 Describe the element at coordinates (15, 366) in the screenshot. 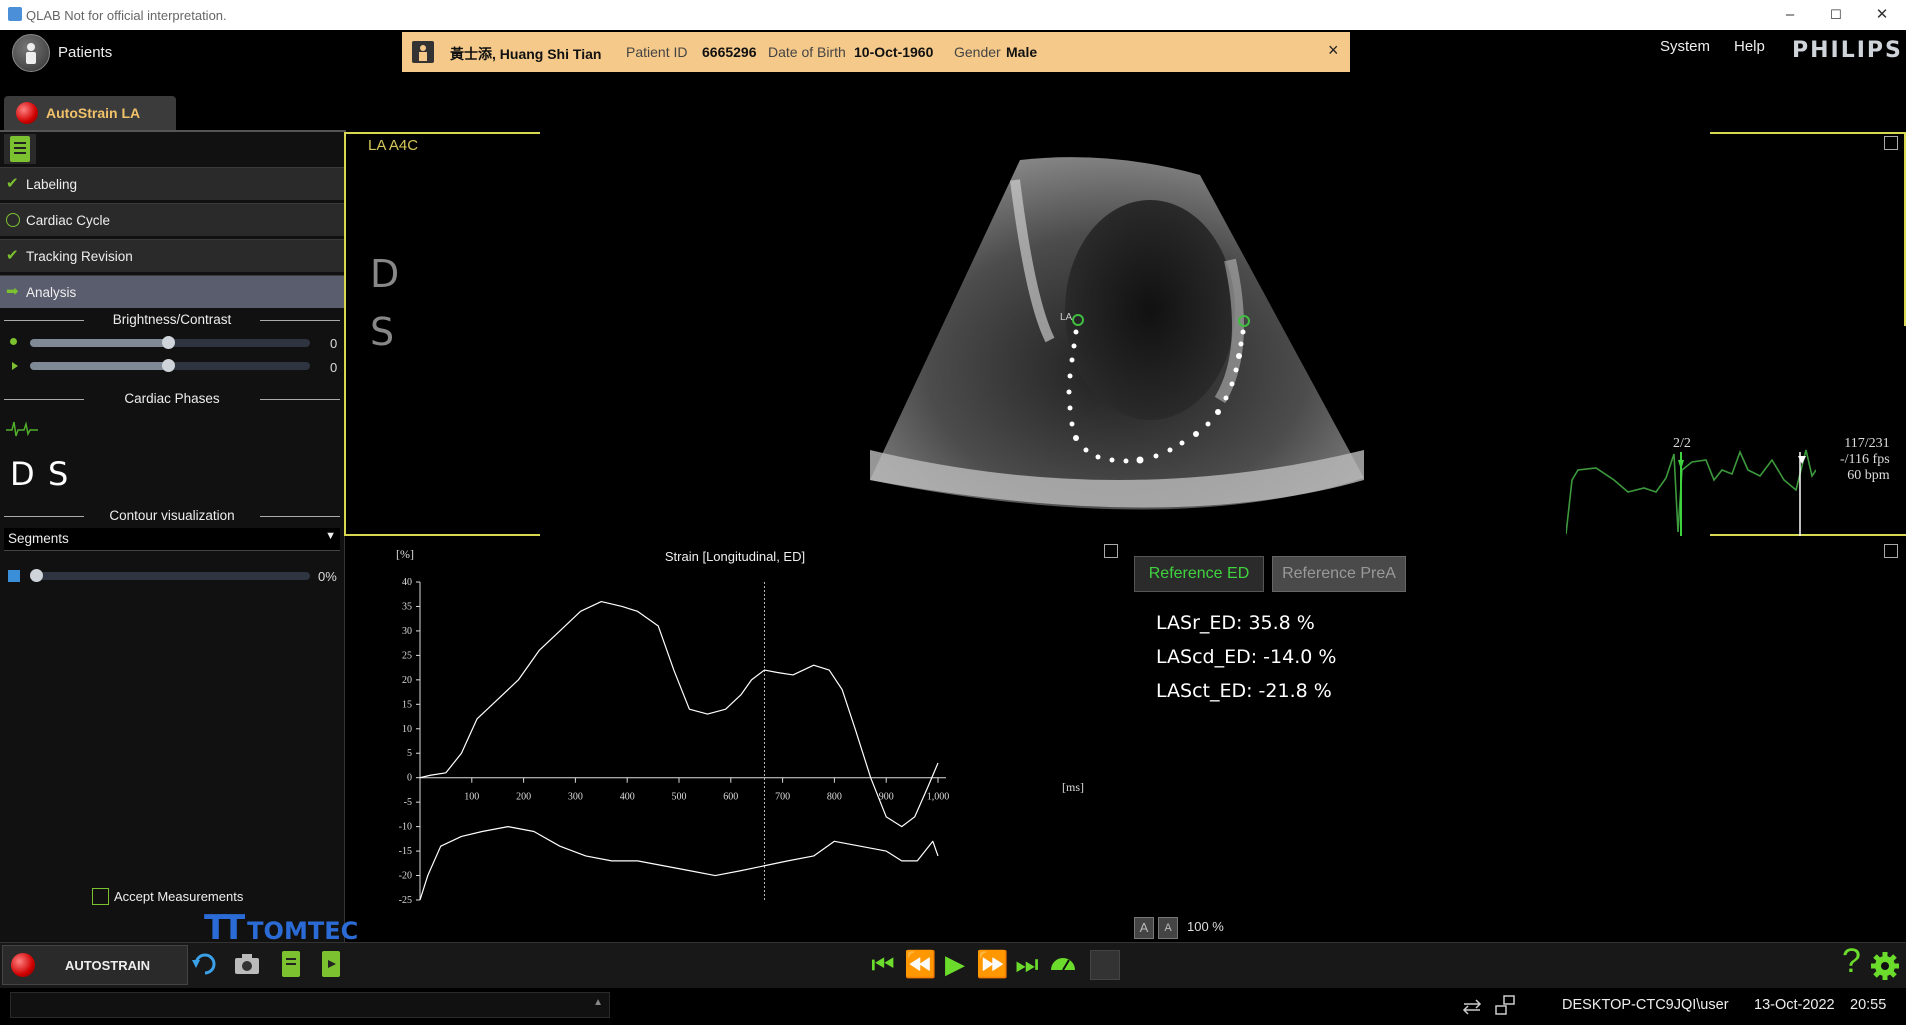

I see `contrast-icon` at that location.